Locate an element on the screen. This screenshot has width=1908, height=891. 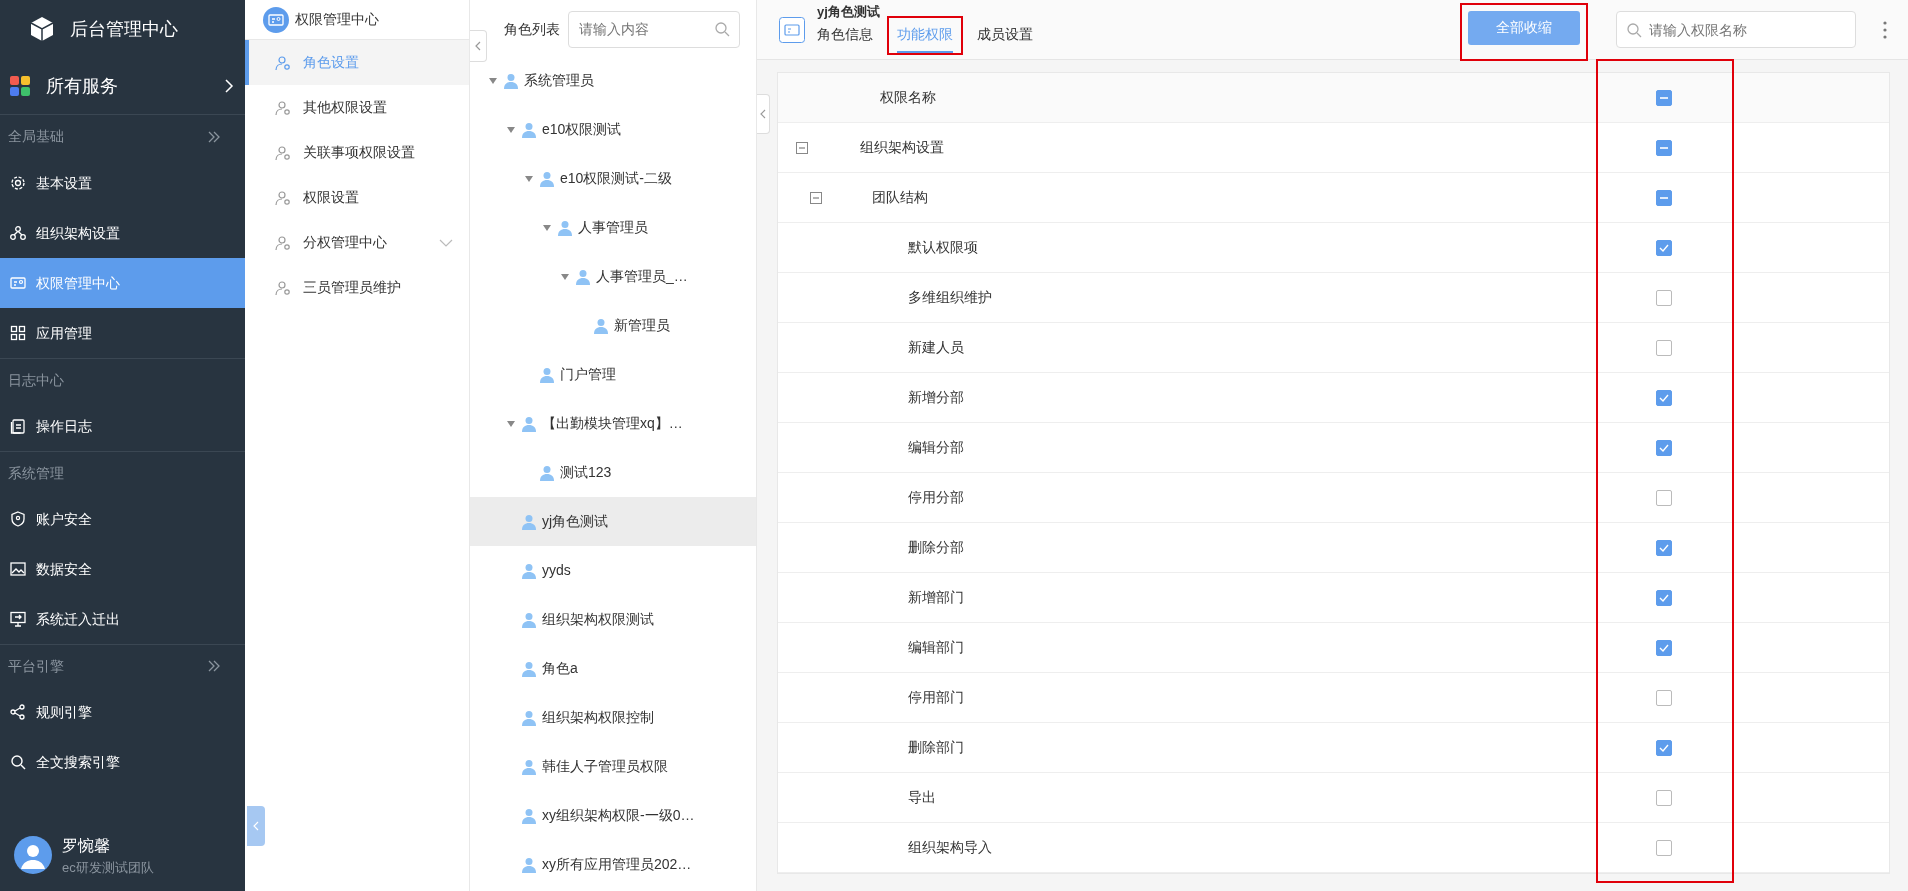
nav-item: 基本设置 is located at coordinates (122, 183).